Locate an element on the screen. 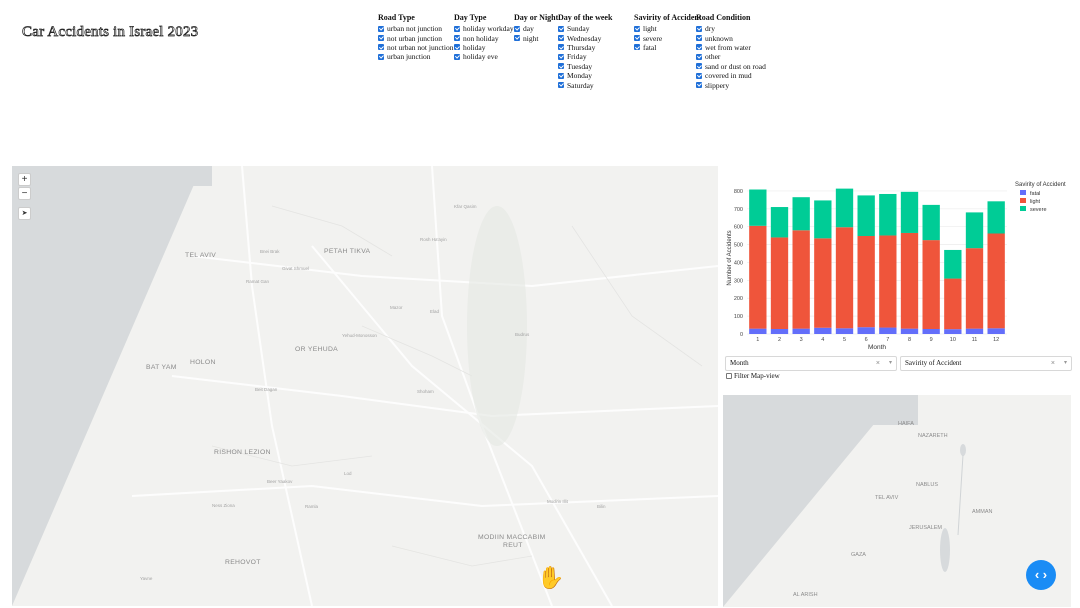 The image size is (1080, 608). filter-option: slippery is located at coordinates (736, 85).